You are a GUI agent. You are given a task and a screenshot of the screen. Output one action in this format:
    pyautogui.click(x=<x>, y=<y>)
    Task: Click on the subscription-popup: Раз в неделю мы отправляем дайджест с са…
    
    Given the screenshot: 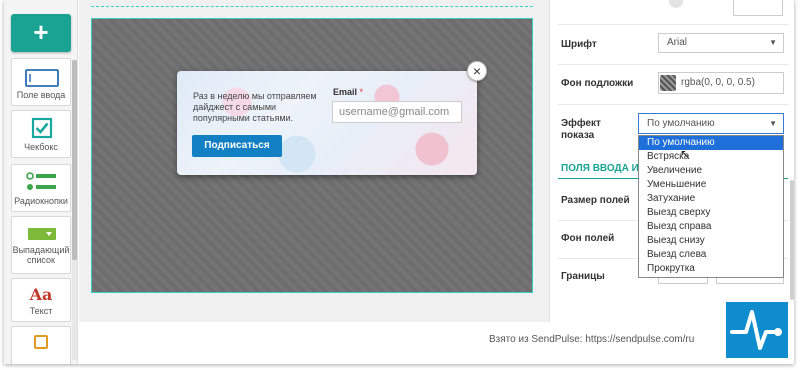 What is the action you would take?
    pyautogui.click(x=332, y=118)
    